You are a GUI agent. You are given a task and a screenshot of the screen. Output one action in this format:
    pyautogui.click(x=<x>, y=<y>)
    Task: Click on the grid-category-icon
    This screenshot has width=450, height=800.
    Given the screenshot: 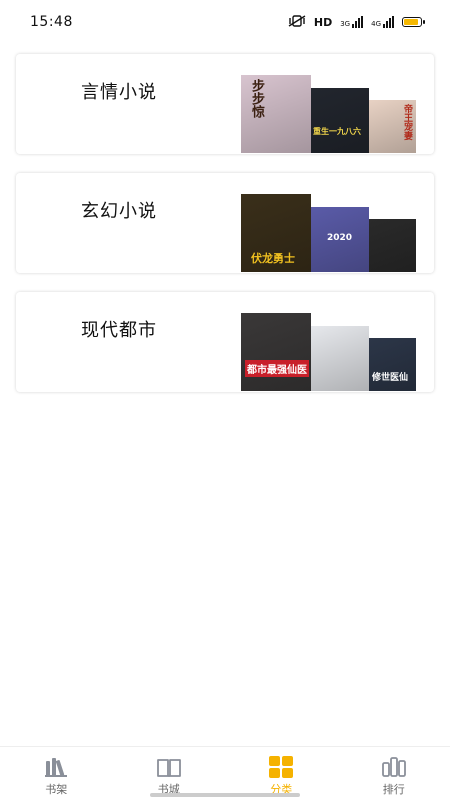 What is the action you would take?
    pyautogui.click(x=281, y=767)
    